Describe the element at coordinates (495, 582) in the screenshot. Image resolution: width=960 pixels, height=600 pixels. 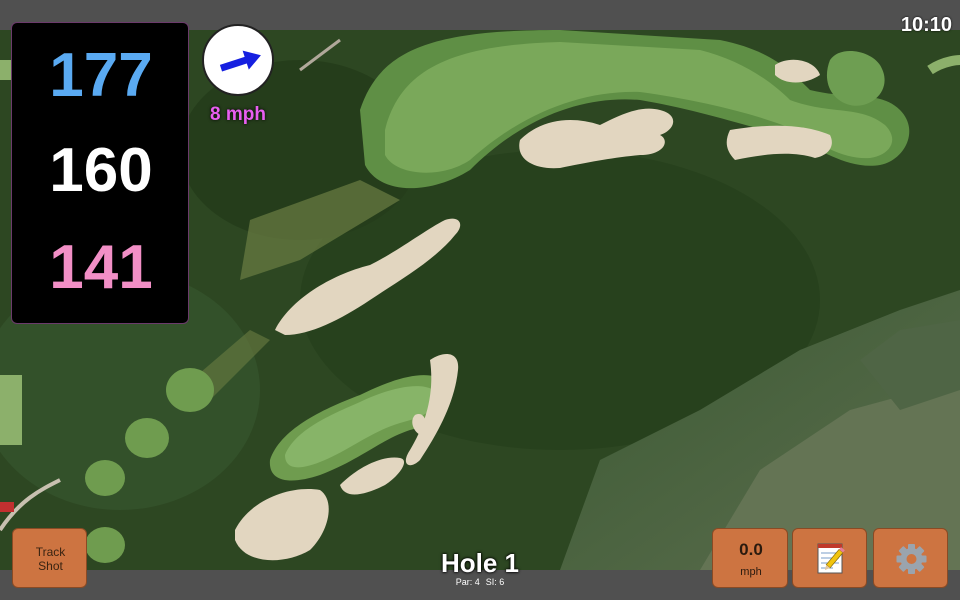
I see `hole-stroke-index: SI: 6` at that location.